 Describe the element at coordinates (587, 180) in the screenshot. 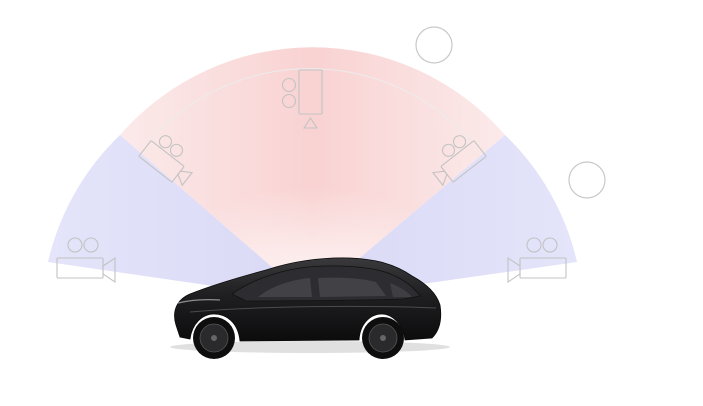

I see `sensor-circle-icon-right` at that location.